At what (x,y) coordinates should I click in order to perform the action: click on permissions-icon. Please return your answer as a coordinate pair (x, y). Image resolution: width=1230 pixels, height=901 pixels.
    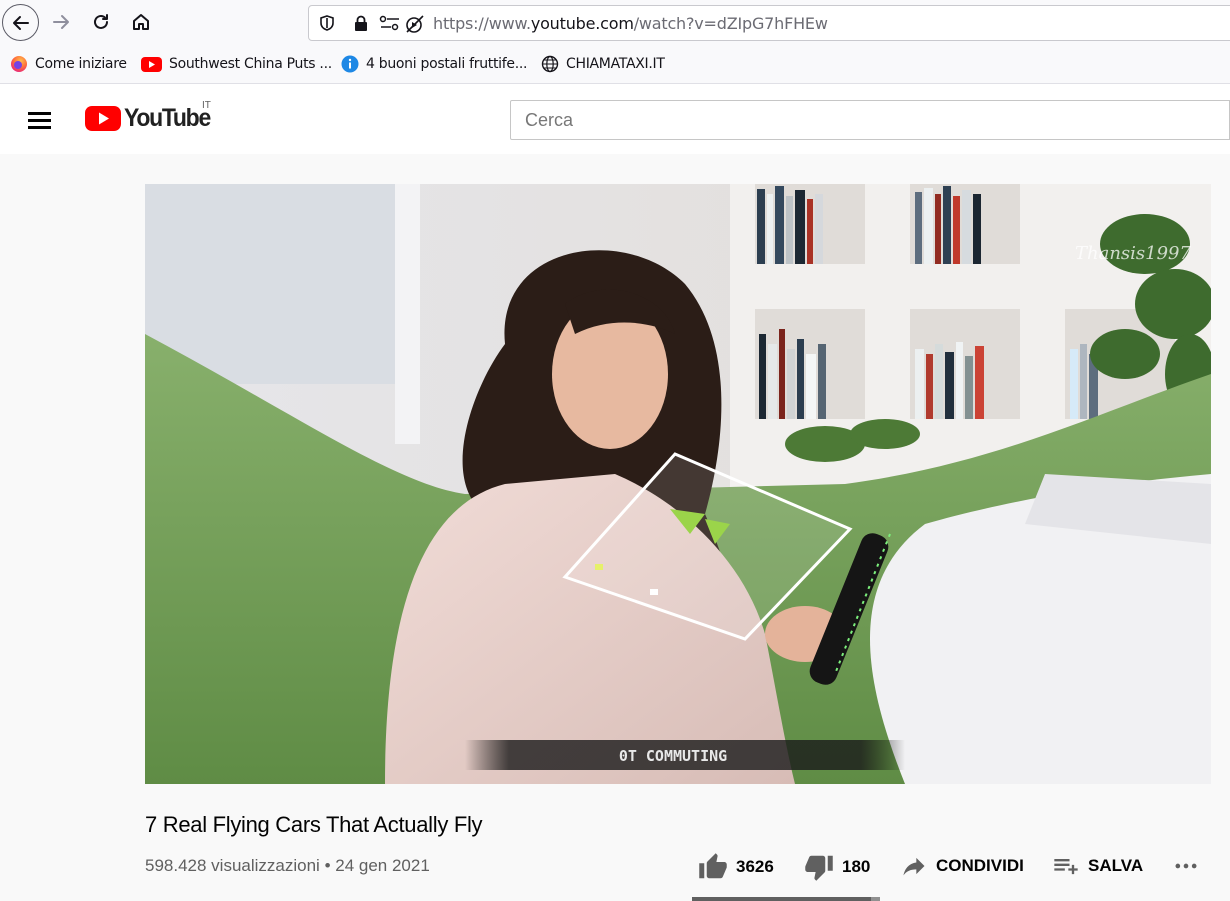
    Looking at the image, I should click on (390, 23).